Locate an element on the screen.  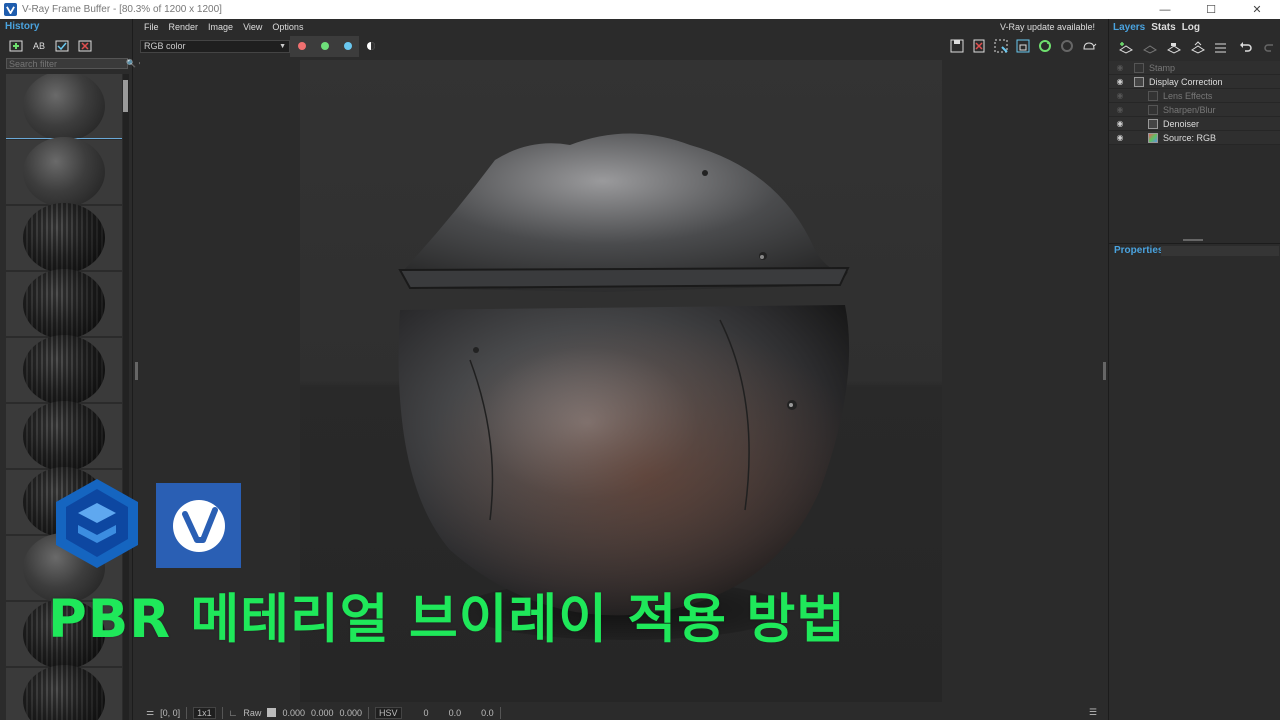
layer-row-lens-effects: ◉ Lens Effects is located at coordinates (1194, 96).